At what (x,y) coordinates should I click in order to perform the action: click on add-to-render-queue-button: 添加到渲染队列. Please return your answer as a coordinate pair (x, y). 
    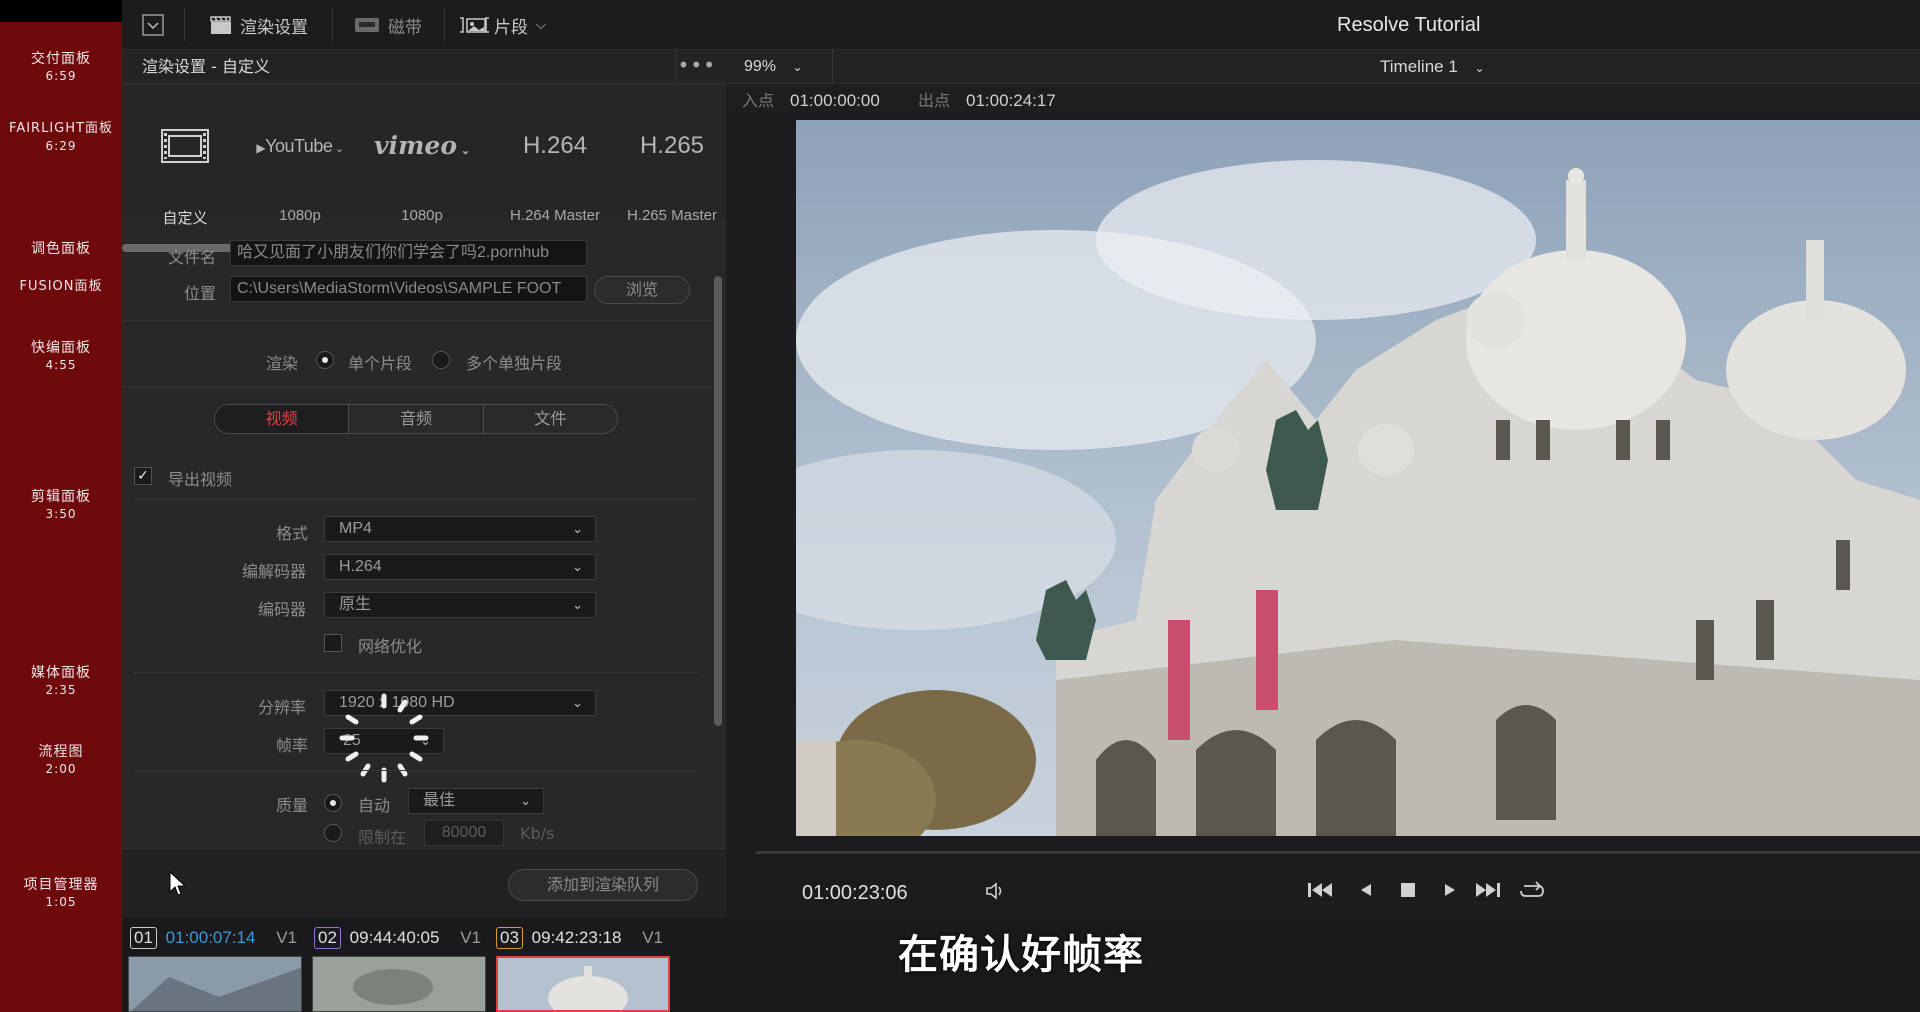
    Looking at the image, I should click on (603, 885).